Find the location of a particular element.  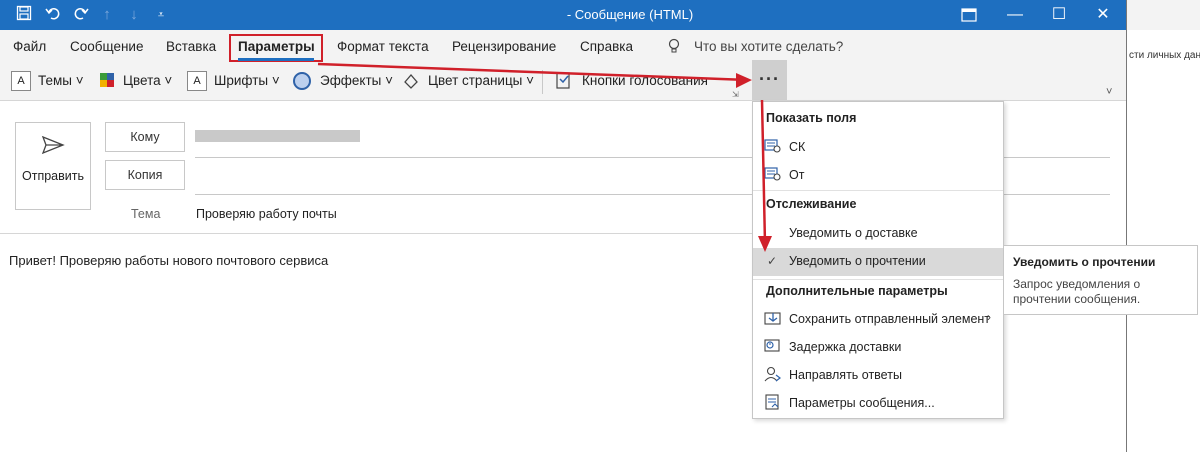

arrow-to-read-receipt is located at coordinates (765, 175).